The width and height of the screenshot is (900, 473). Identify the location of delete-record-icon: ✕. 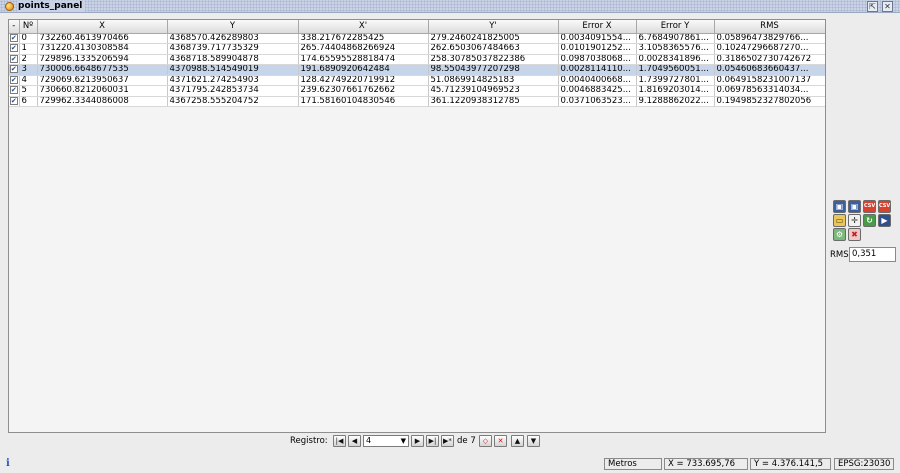
(500, 441).